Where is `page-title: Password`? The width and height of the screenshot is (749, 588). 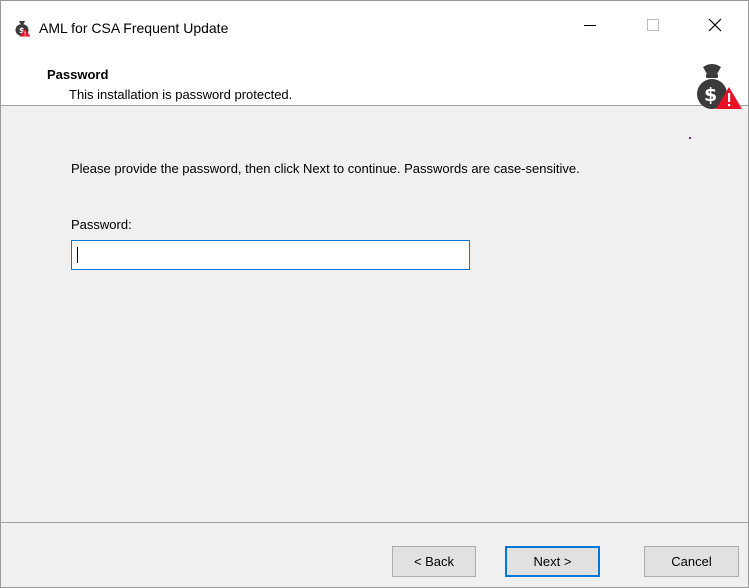 page-title: Password is located at coordinates (78, 74).